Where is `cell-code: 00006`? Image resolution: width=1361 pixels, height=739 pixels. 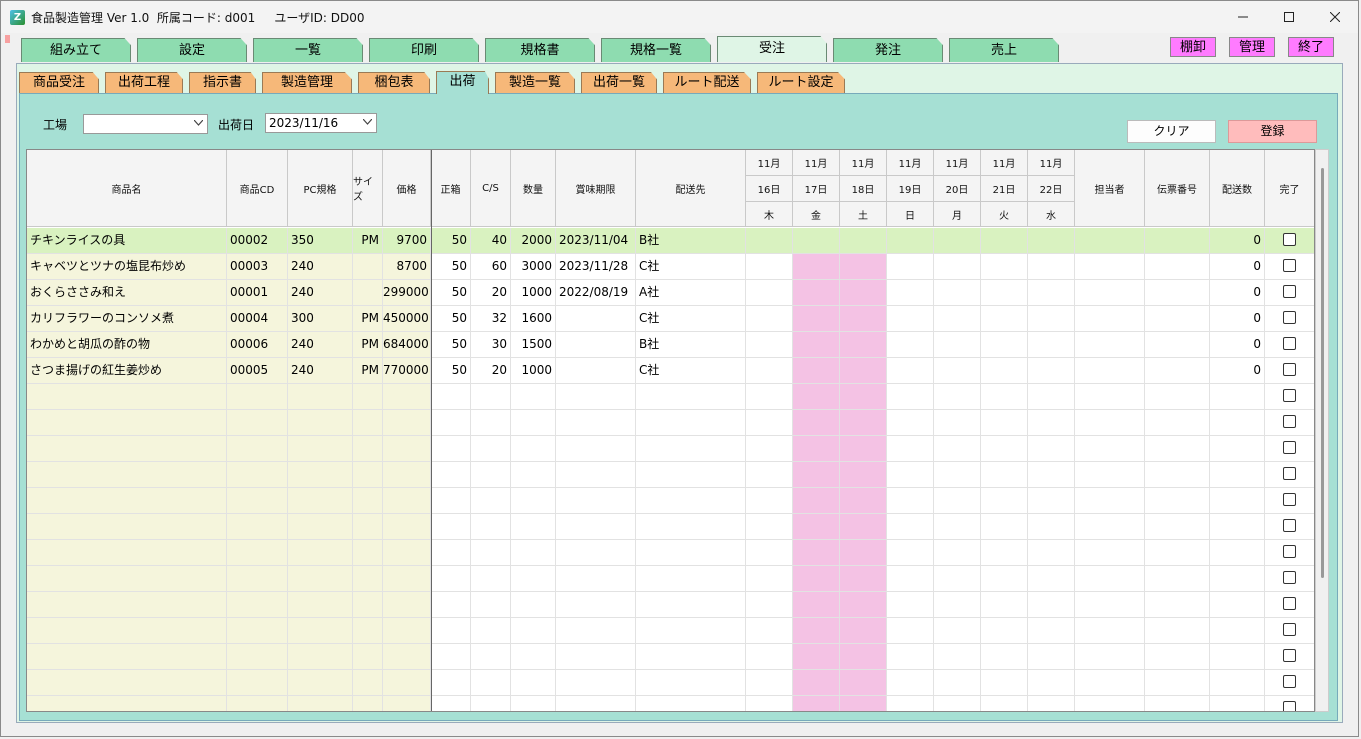
cell-code: 00006 is located at coordinates (257, 345).